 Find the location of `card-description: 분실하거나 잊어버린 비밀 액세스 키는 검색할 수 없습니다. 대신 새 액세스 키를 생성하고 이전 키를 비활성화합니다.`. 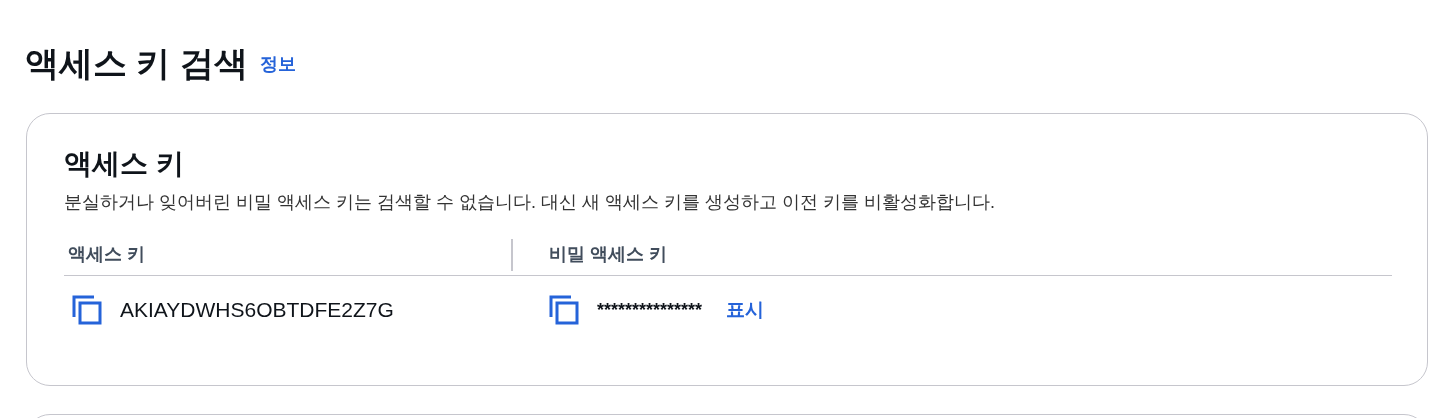

card-description: 분실하거나 잊어버린 비밀 액세스 키는 검색할 수 없습니다. 대신 새 액세스 키를 생성하고 이전 키를 비활성화합니다. is located at coordinates (530, 202).